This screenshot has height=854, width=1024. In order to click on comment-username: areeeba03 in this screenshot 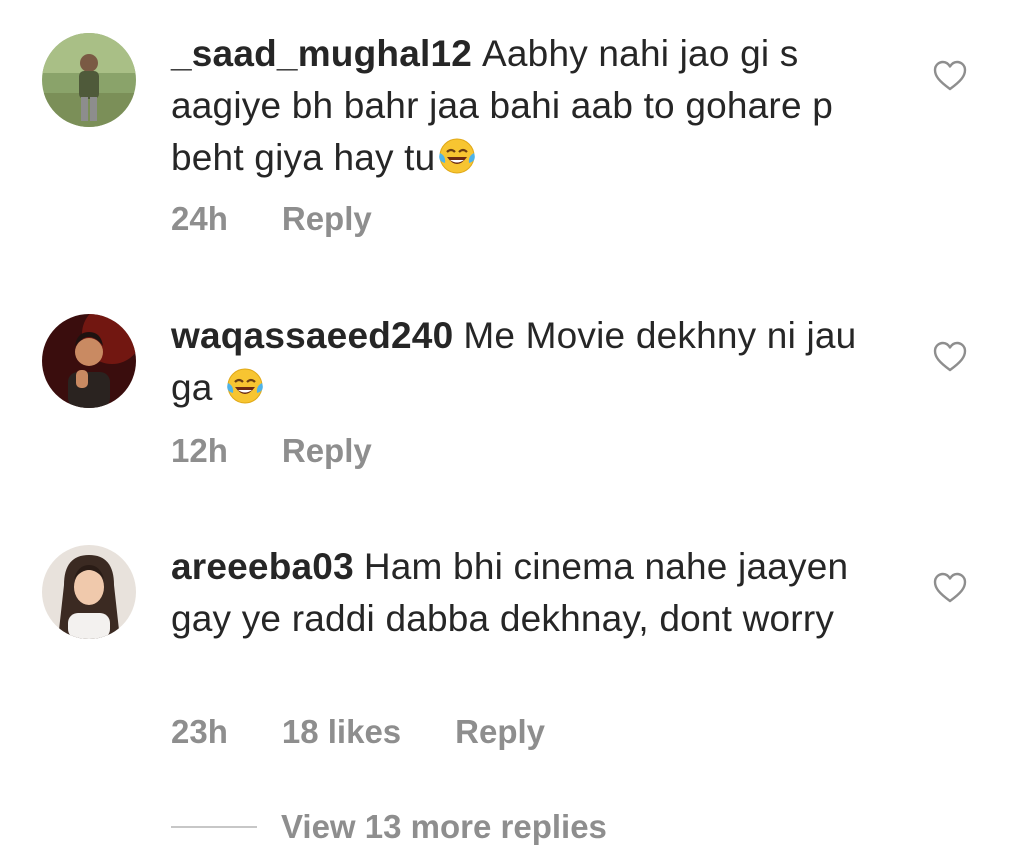, I will do `click(262, 566)`.